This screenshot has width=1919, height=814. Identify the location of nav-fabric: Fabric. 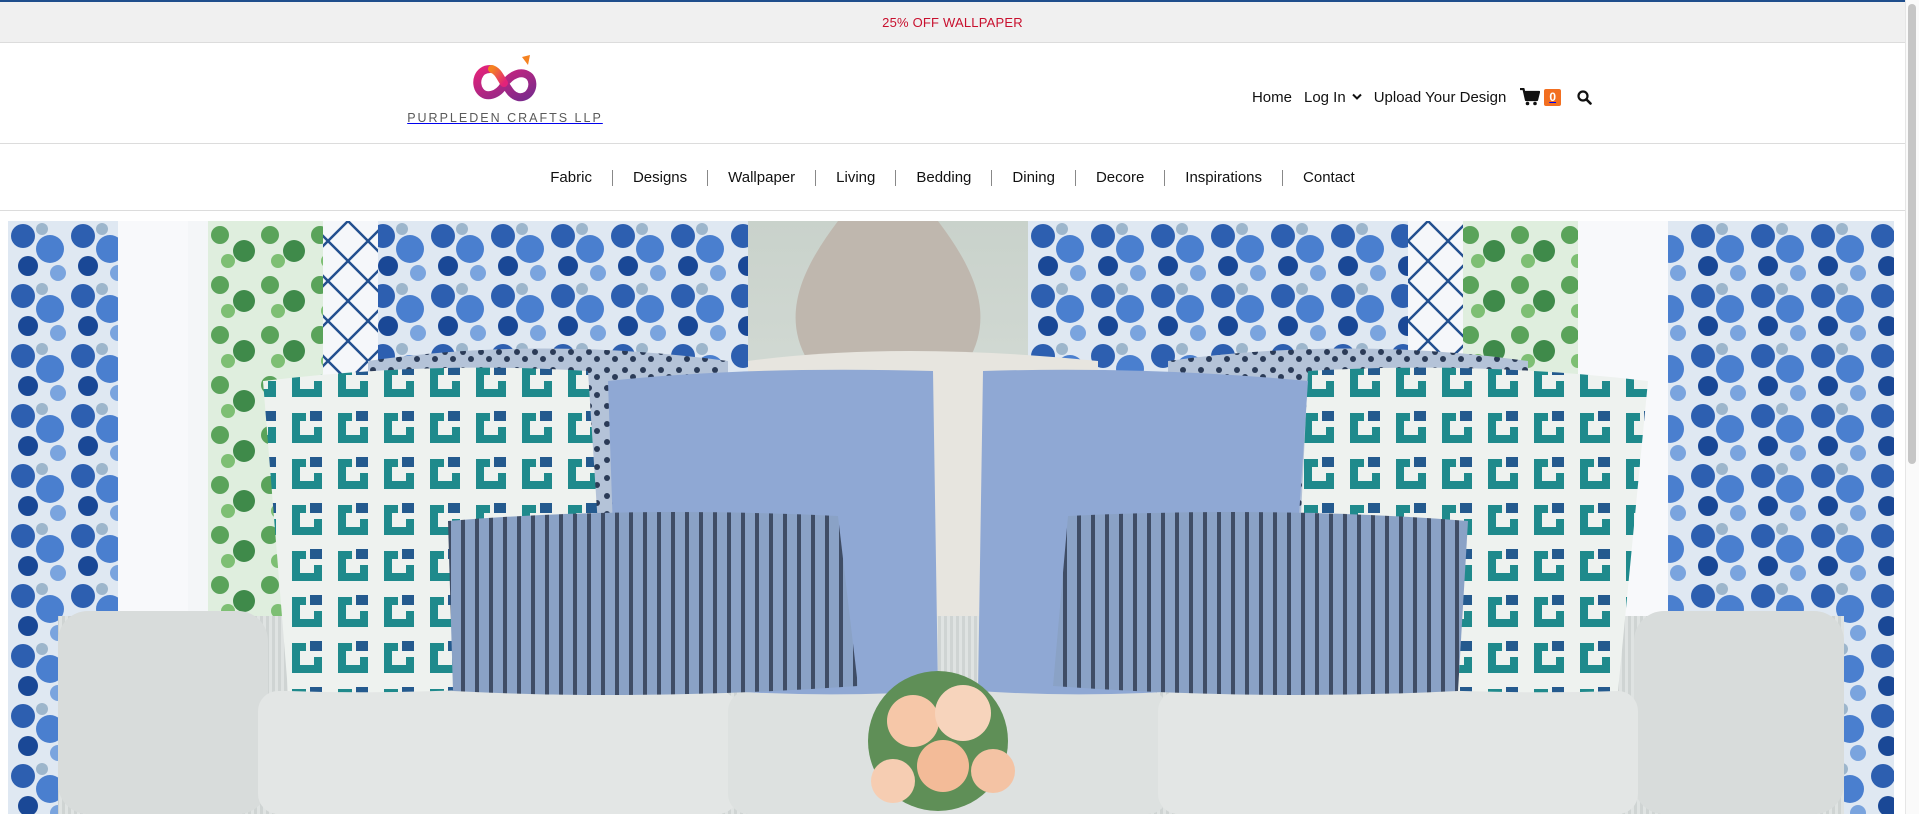
(571, 177).